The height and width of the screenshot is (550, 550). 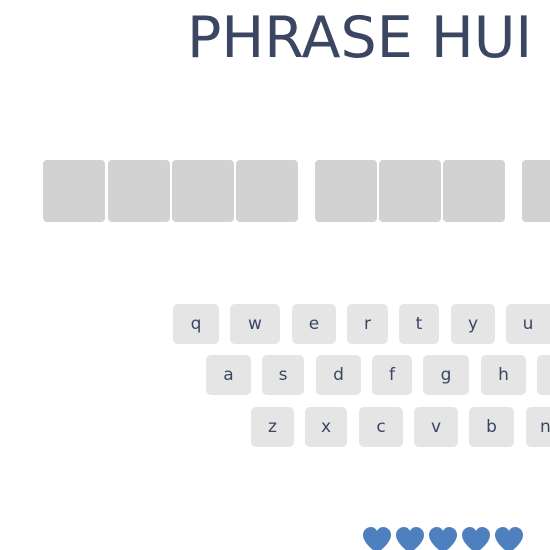 I want to click on key-g: g, so click(x=446, y=375).